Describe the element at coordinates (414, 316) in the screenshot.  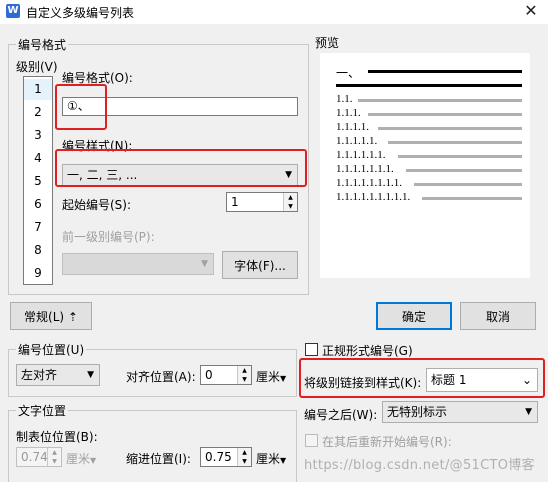
I see `ok-button: 确定` at that location.